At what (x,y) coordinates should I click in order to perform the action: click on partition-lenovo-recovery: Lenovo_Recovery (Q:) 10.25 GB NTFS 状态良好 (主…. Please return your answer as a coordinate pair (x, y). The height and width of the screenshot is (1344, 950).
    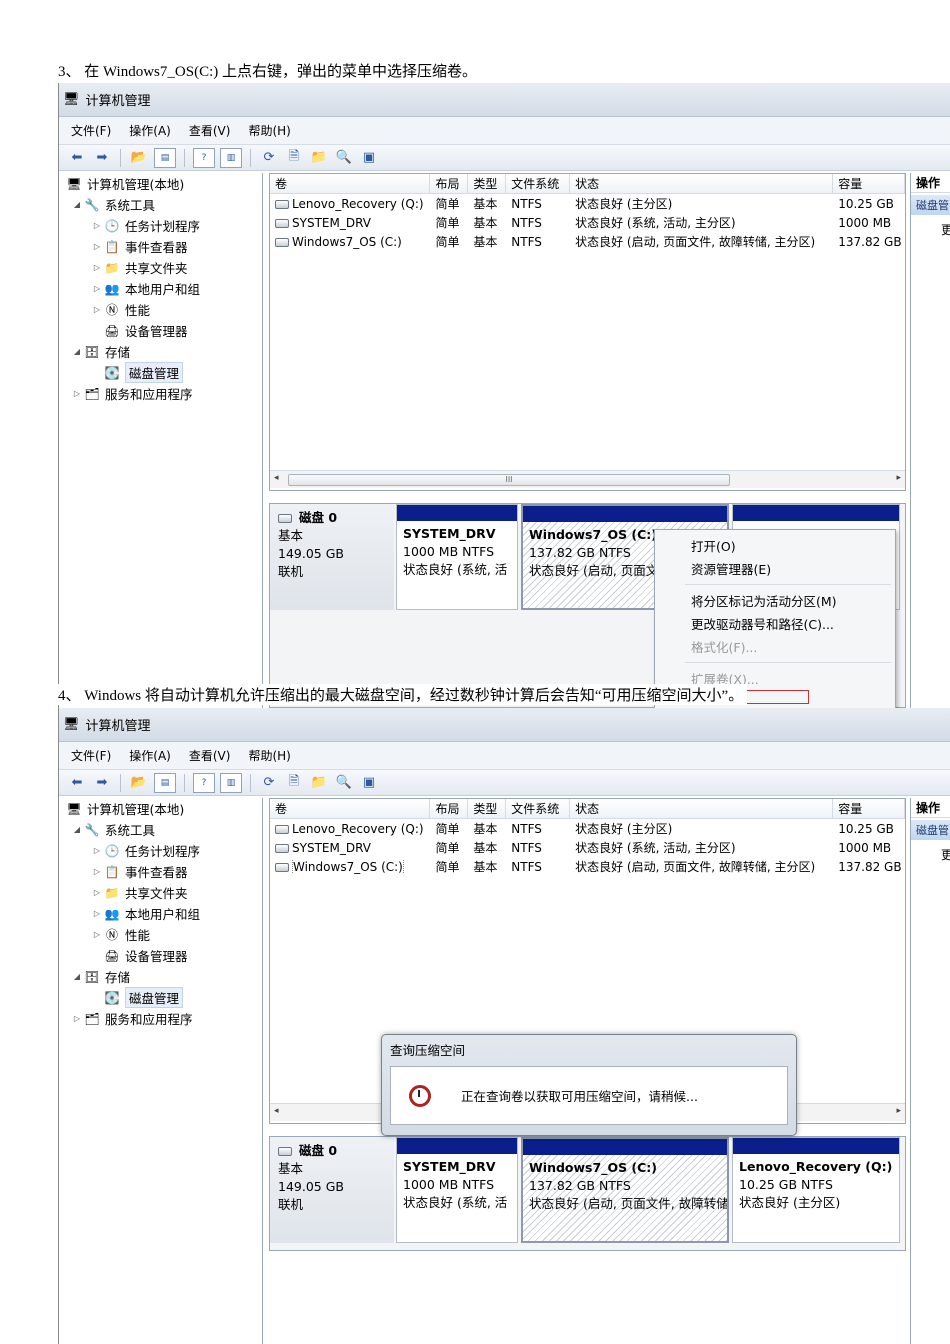
    Looking at the image, I should click on (816, 1190).